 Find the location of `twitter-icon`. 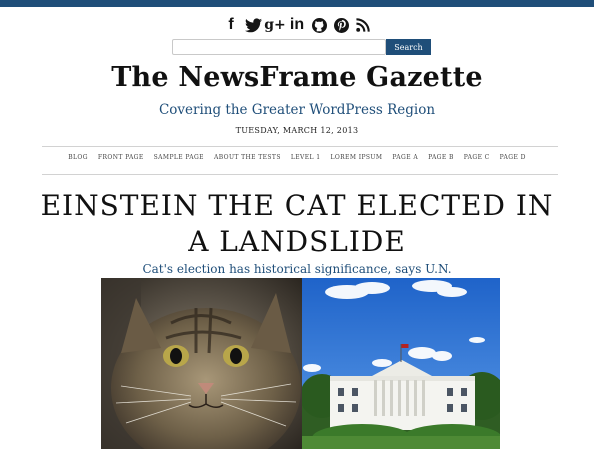

twitter-icon is located at coordinates (253, 25).